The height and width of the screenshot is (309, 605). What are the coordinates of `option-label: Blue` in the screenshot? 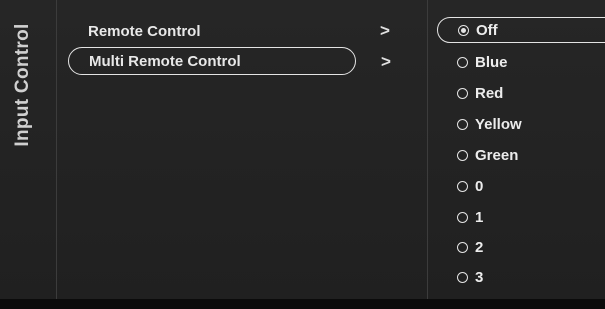 It's located at (491, 62).